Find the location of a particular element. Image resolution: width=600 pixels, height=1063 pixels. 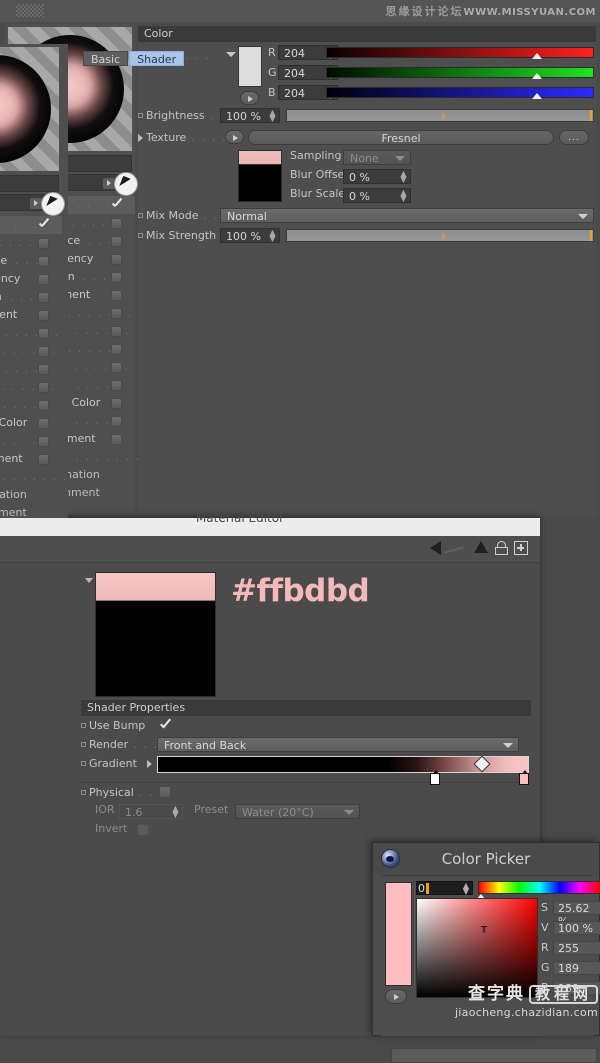

channel-item-color: Color . . . . . . is located at coordinates (31, 225).